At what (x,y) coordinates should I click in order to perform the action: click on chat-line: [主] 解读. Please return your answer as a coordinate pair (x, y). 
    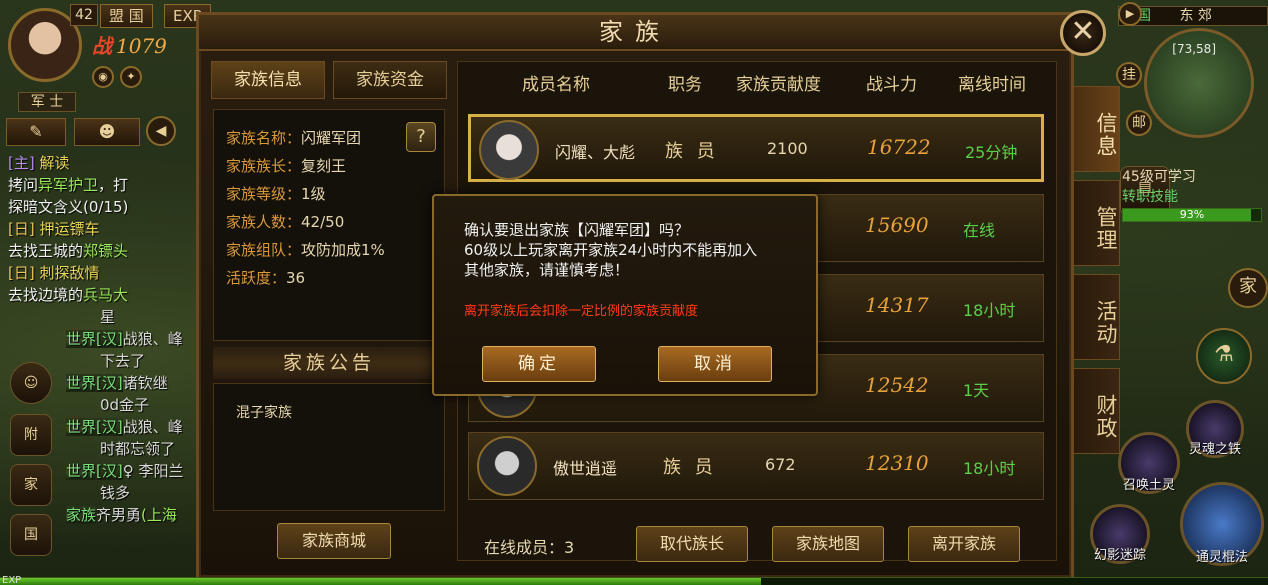
    Looking at the image, I should click on (98, 163).